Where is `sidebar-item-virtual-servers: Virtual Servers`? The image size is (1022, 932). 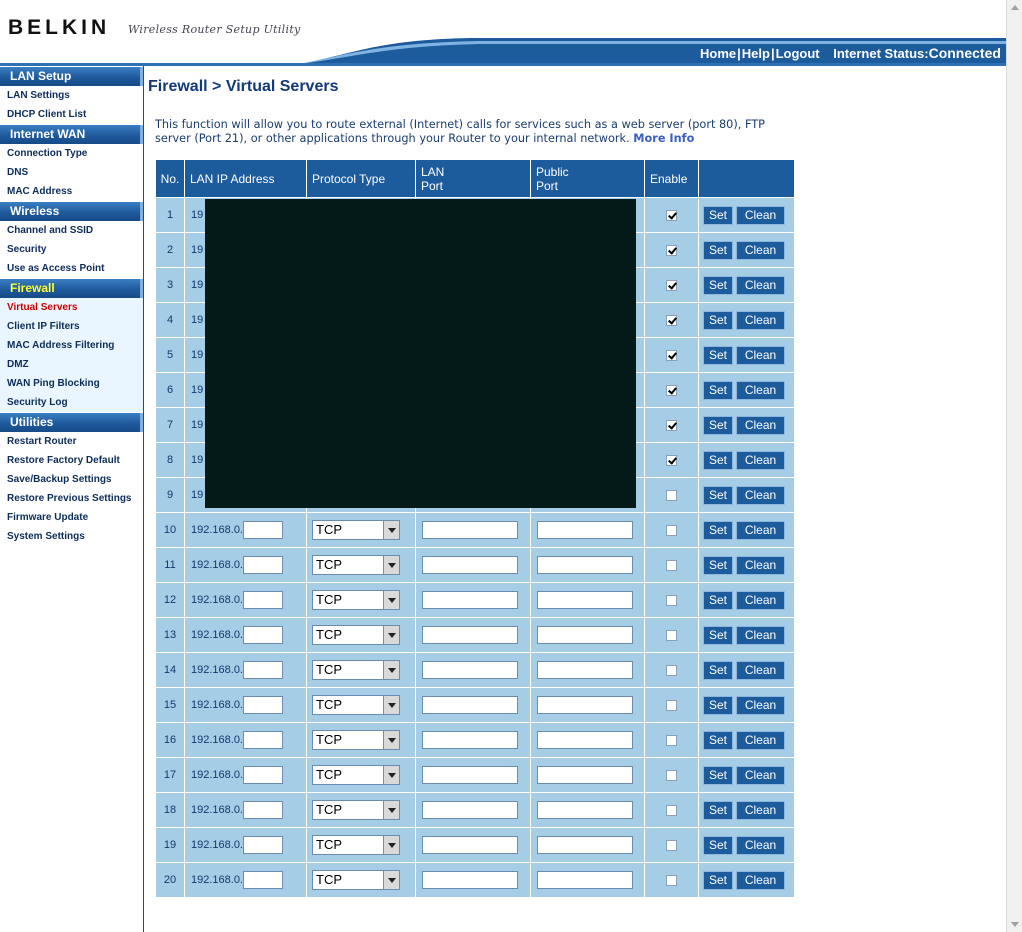 sidebar-item-virtual-servers: Virtual Servers is located at coordinates (71, 307).